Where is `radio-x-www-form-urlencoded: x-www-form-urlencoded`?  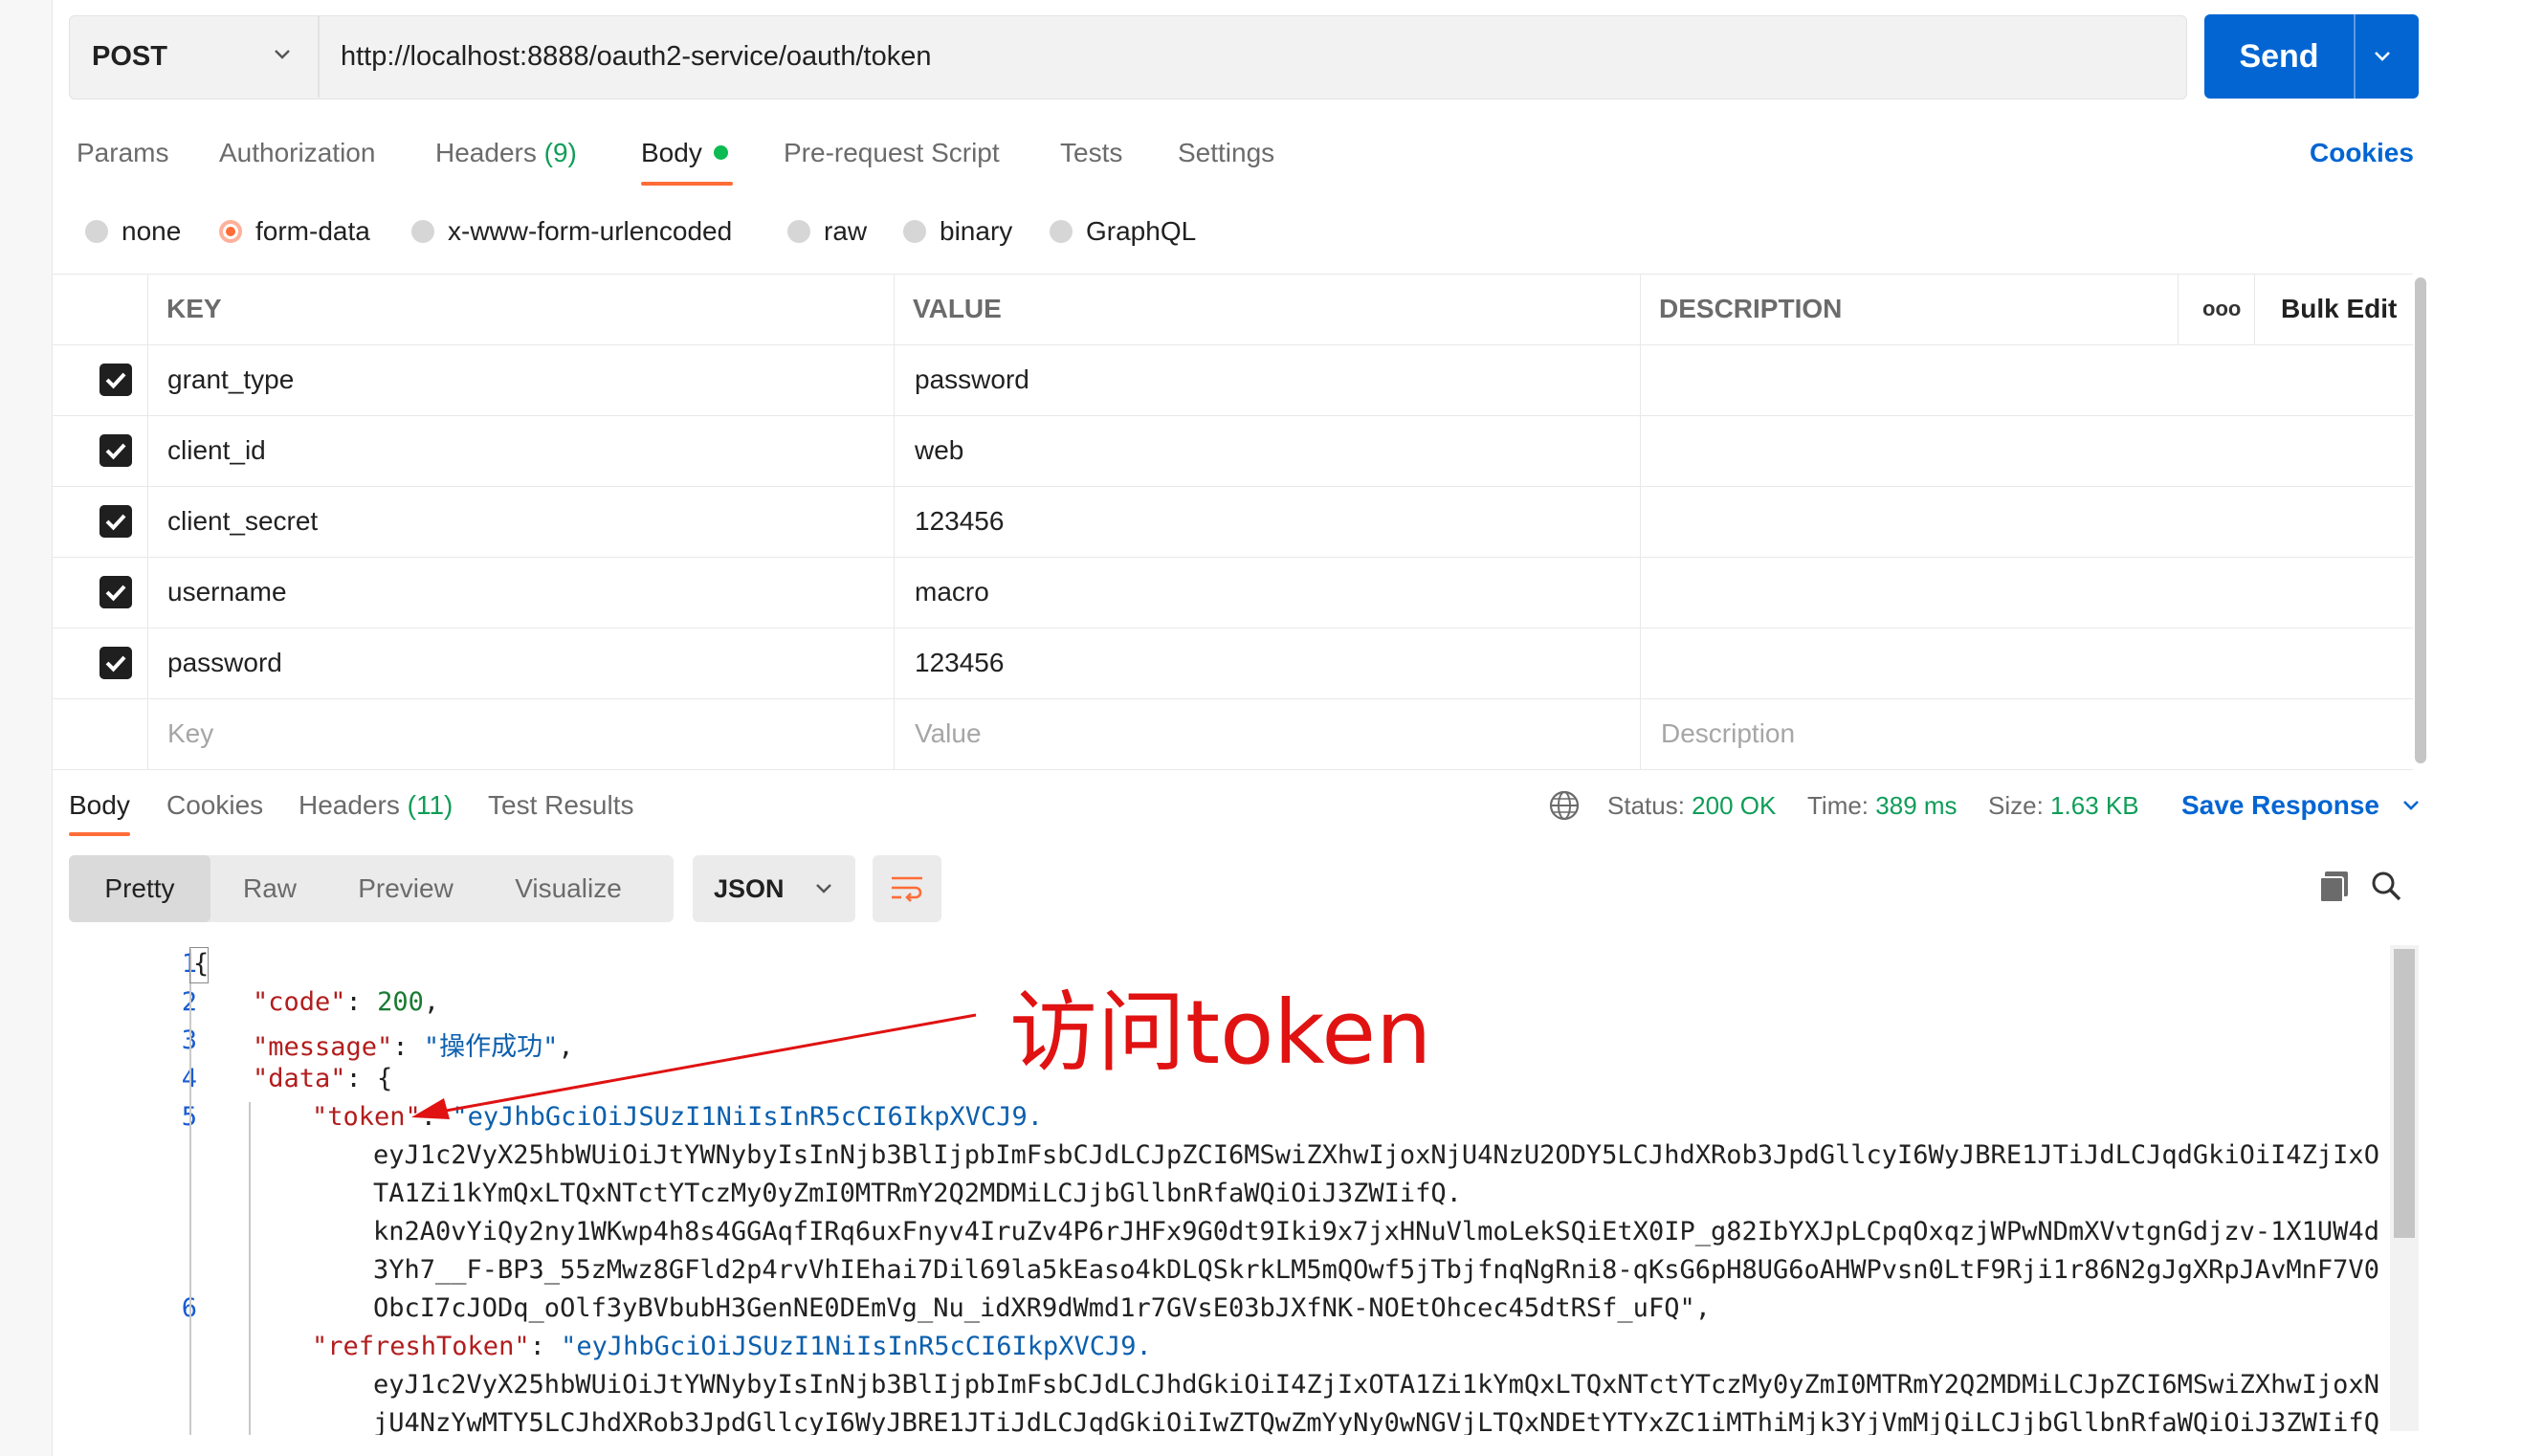 radio-x-www-form-urlencoded: x-www-form-urlencoded is located at coordinates (572, 231).